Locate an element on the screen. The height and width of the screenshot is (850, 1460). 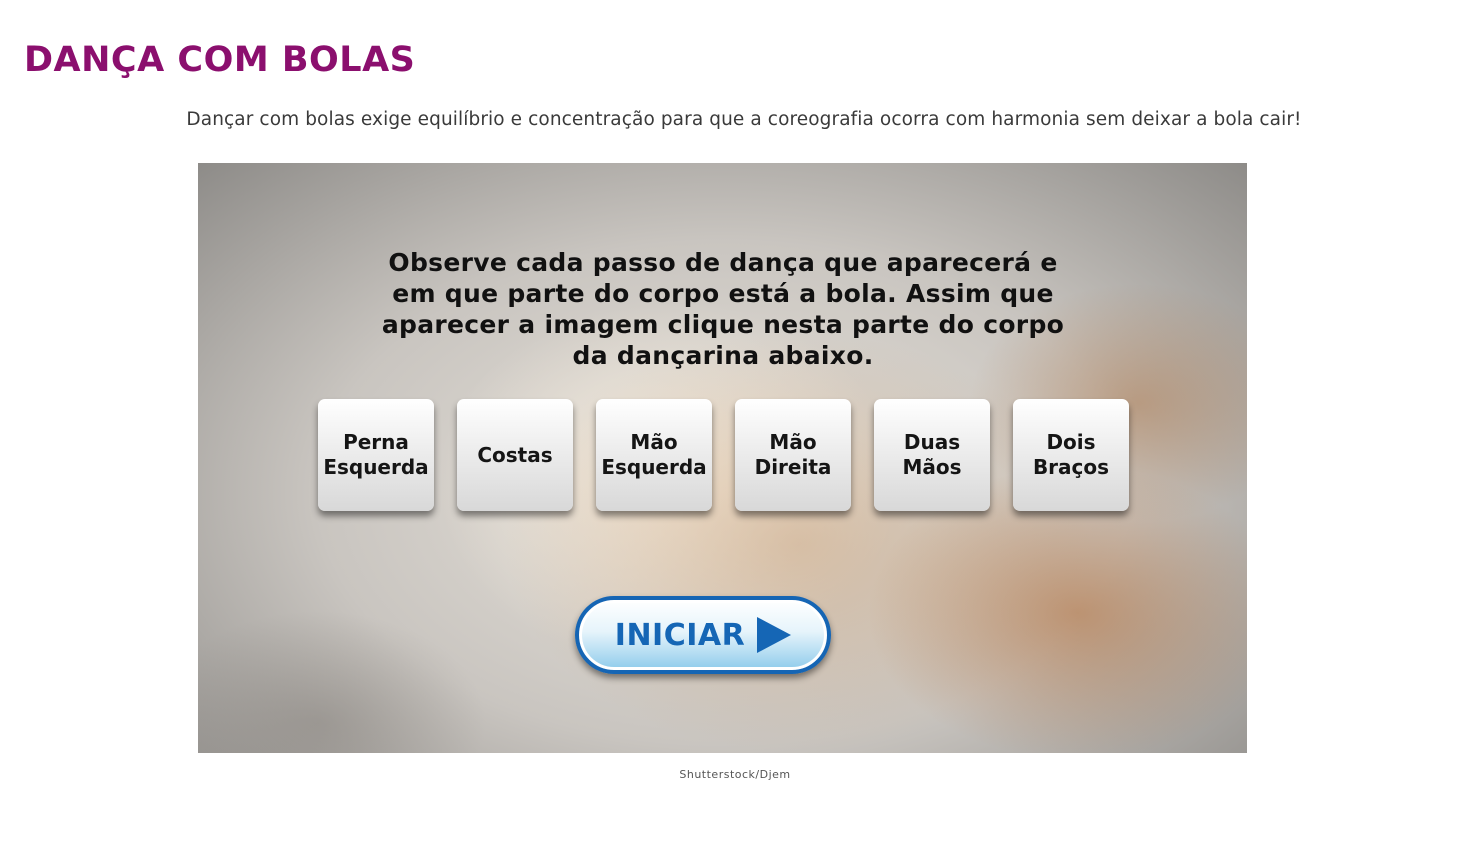
option-mao-direita-button: Mão Direita is located at coordinates (793, 455).